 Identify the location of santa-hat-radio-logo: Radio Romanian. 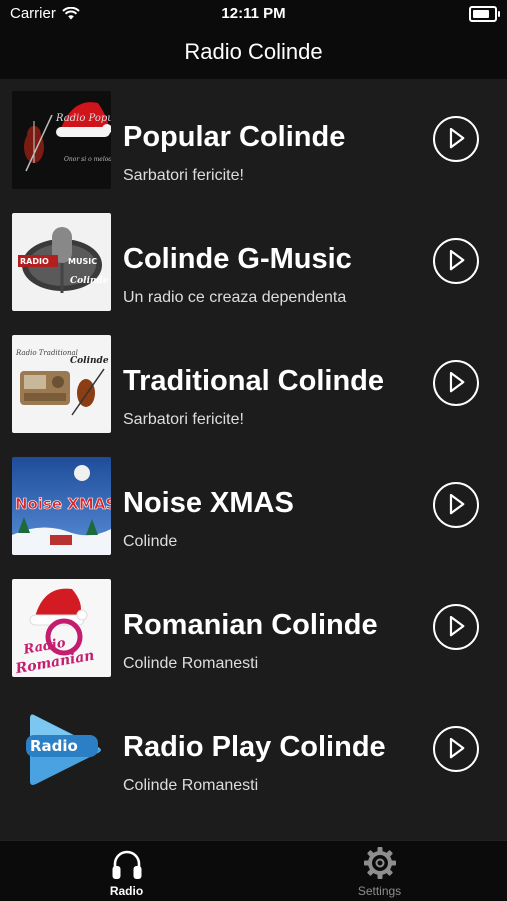
(61, 628).